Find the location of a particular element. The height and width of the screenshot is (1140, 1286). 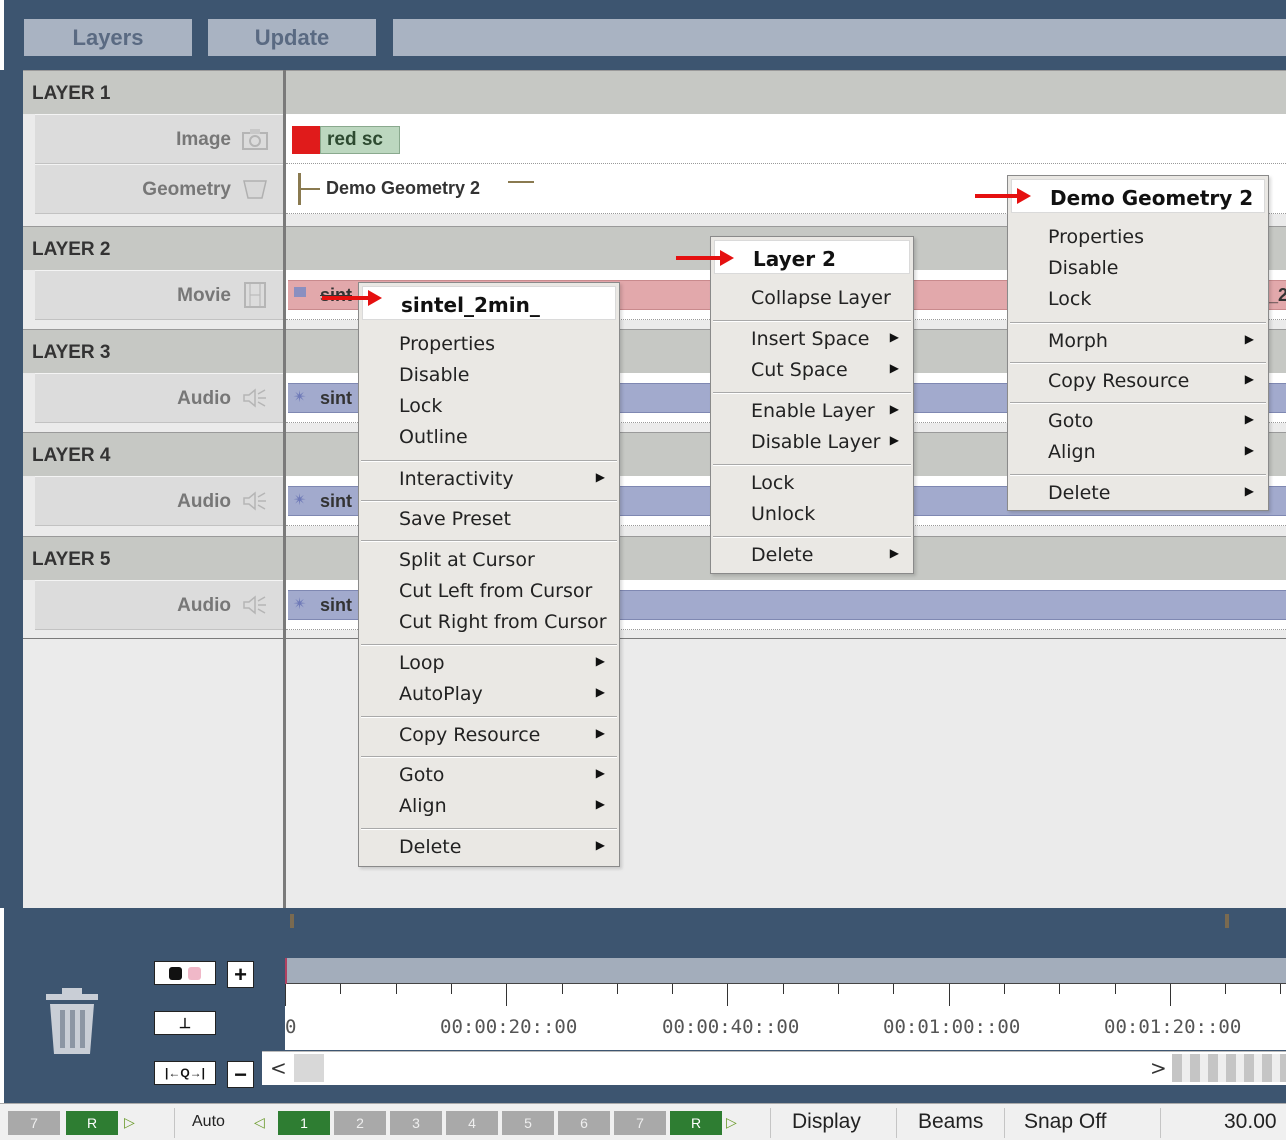

trash-icon is located at coordinates (72, 1022).